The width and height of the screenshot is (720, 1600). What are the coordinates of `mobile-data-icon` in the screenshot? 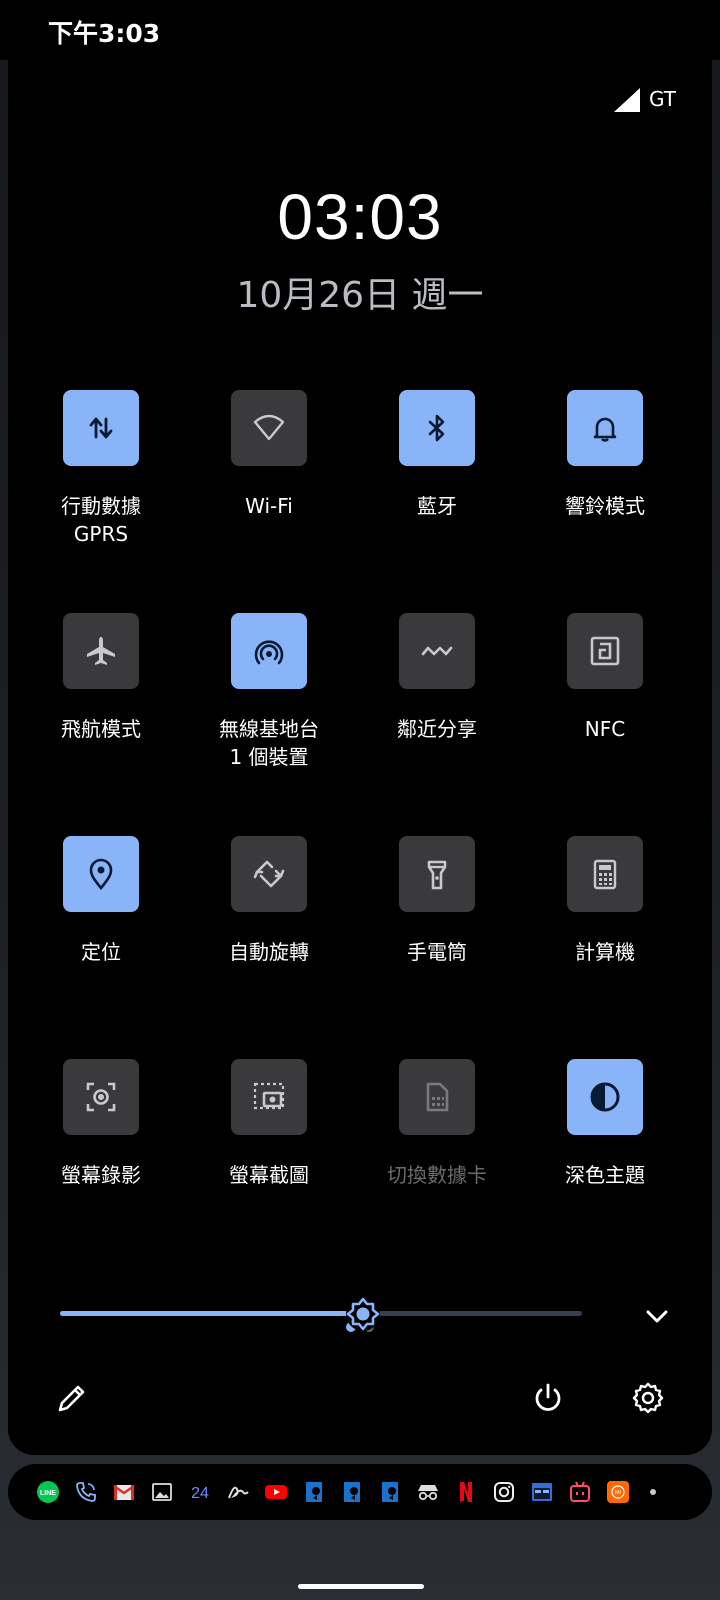 It's located at (101, 428).